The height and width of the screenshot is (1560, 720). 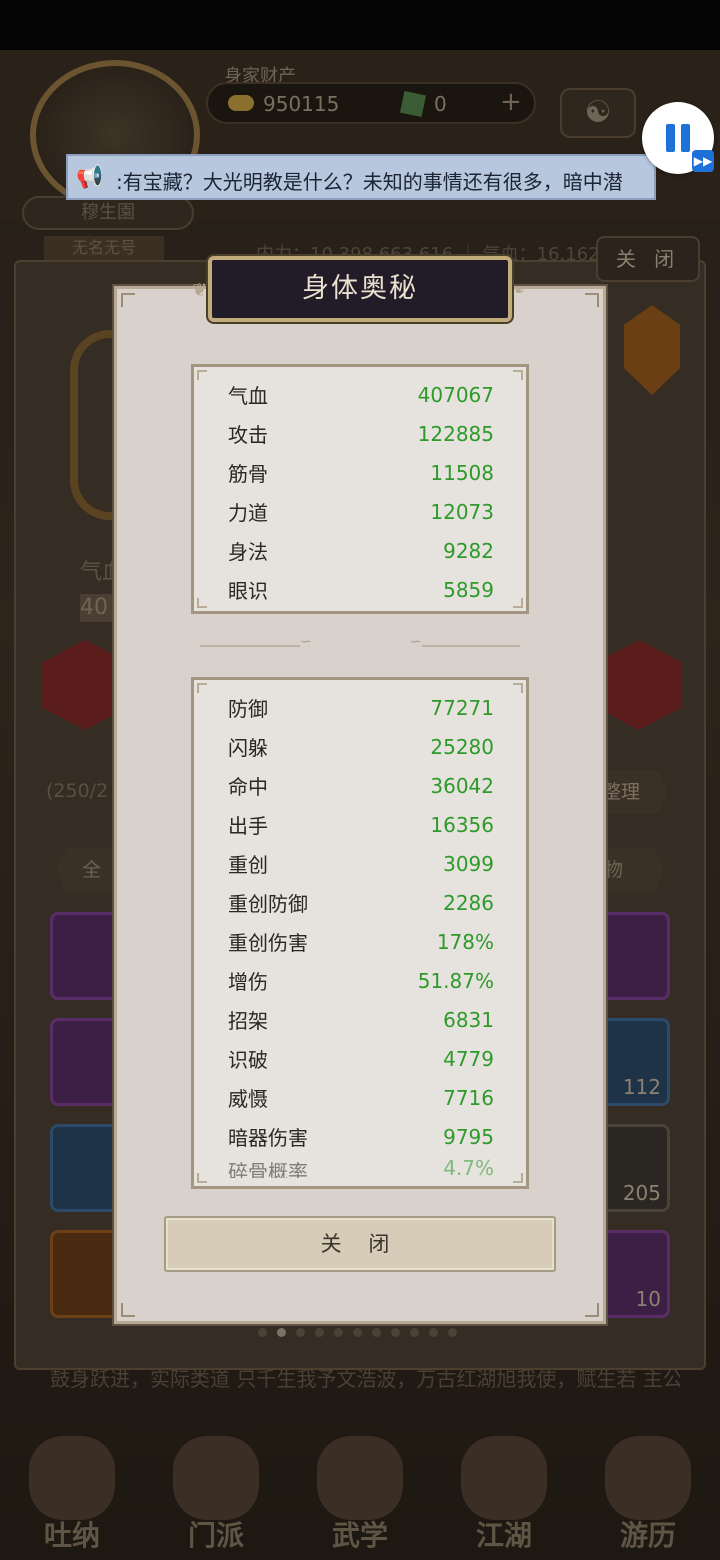 I want to click on stat-row-intimidate: 威慑 7716, so click(x=361, y=1097).